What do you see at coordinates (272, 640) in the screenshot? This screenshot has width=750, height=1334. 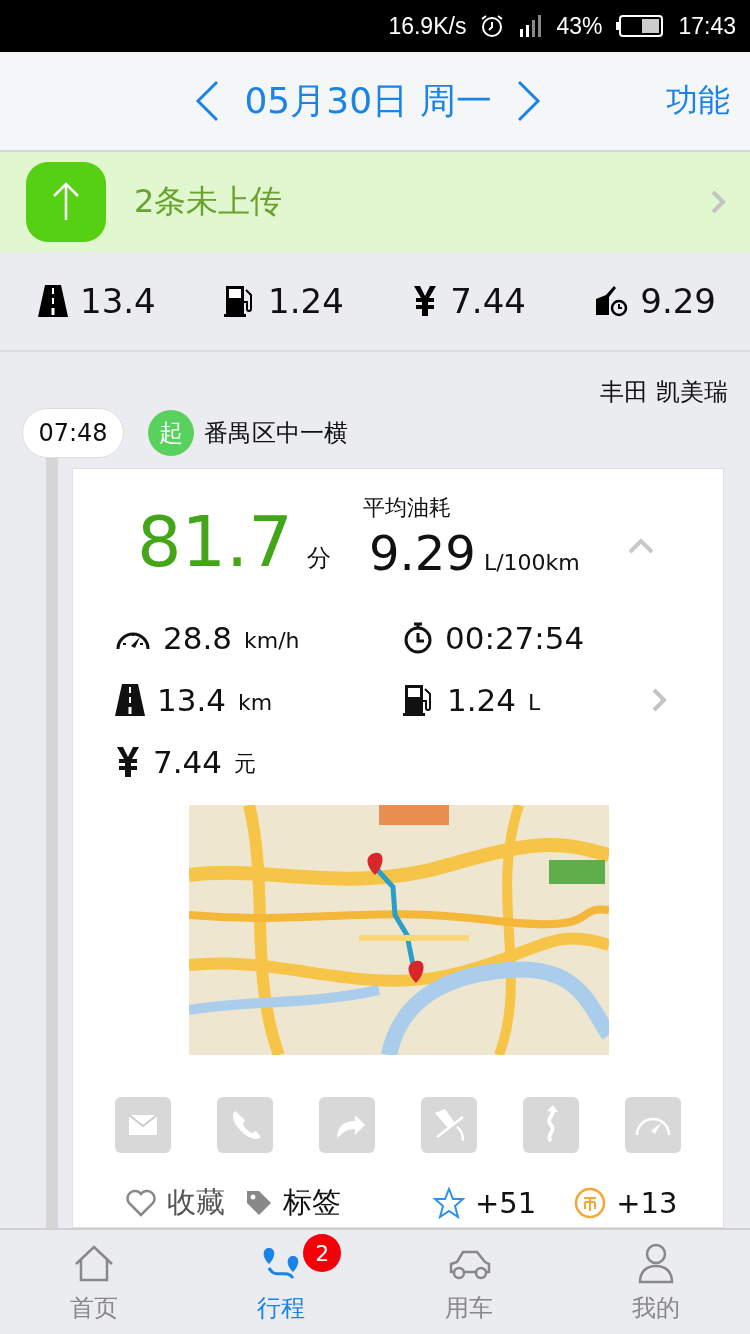 I see `stat-unit: km/h` at bounding box center [272, 640].